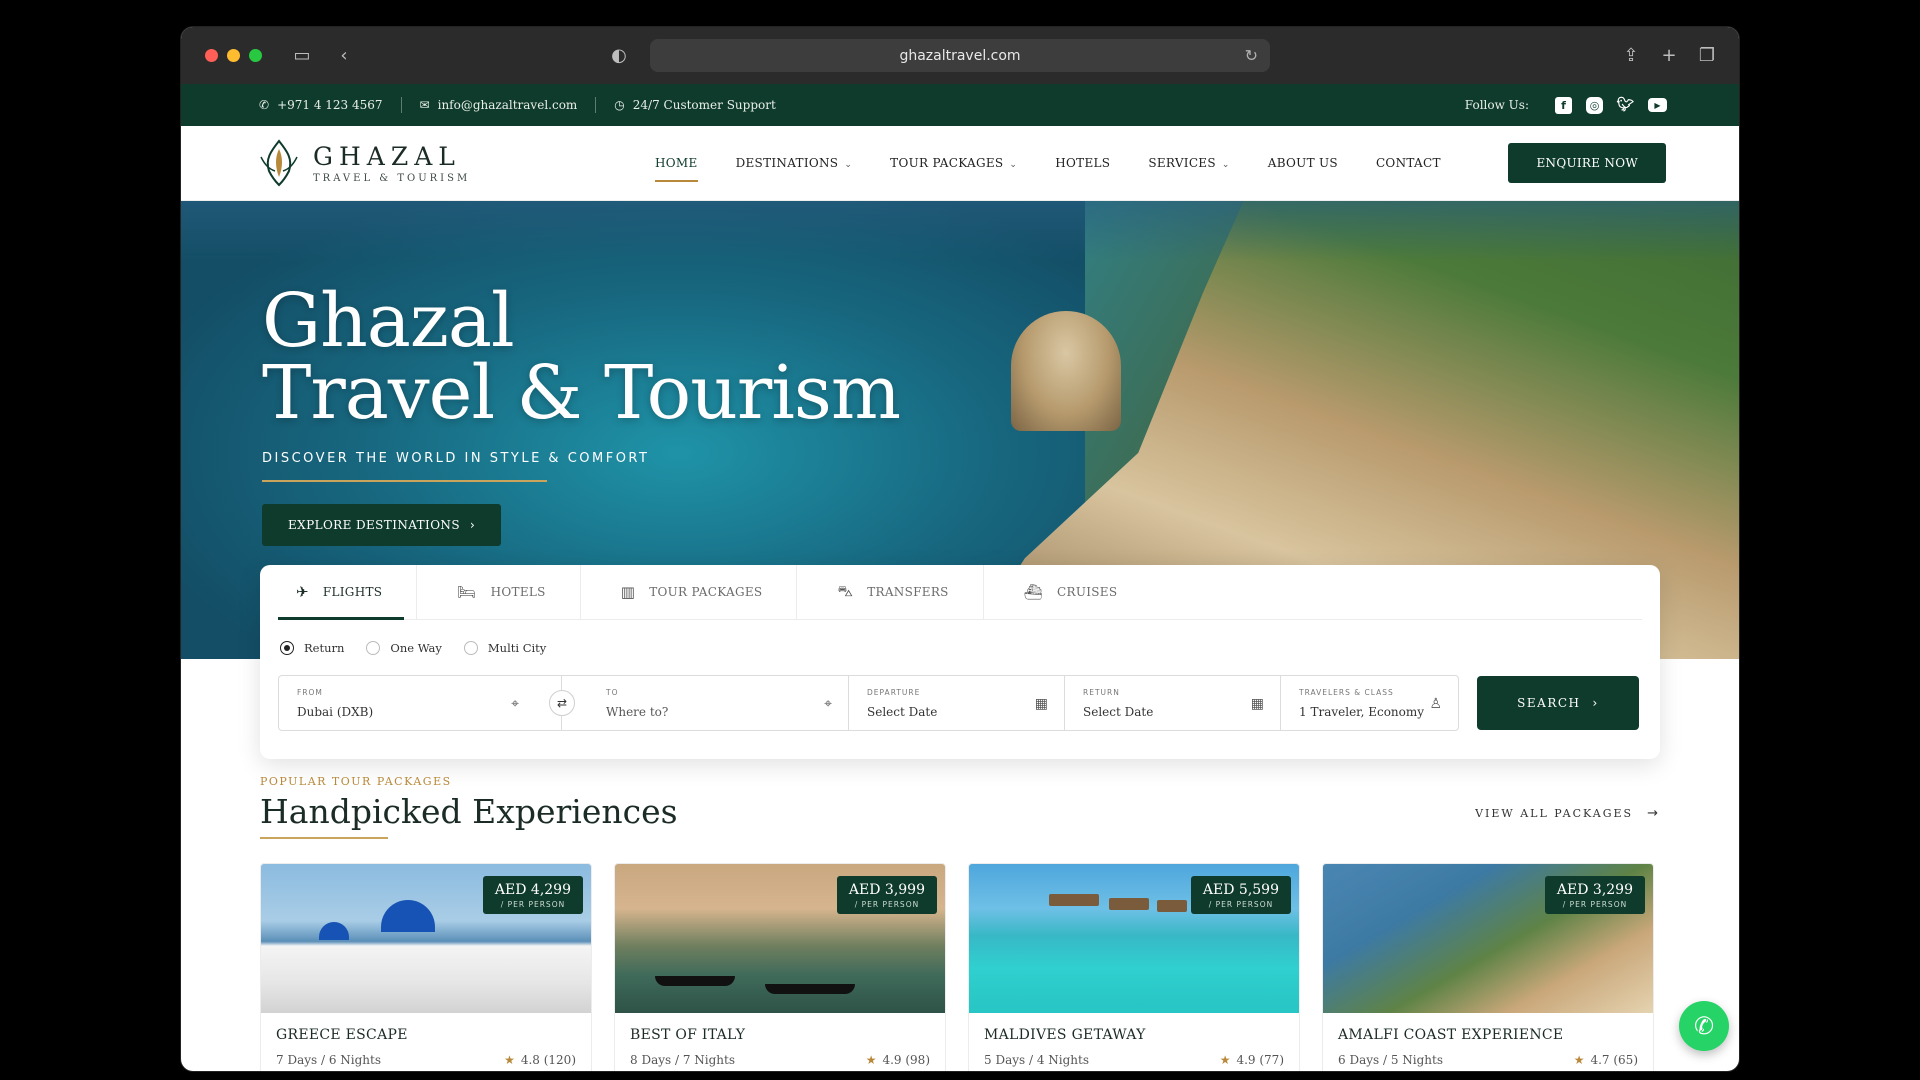 The image size is (1920, 1080). Describe the element at coordinates (510, 592) in the screenshot. I see `tab-hotels: 🛏︎ HOTELS` at that location.